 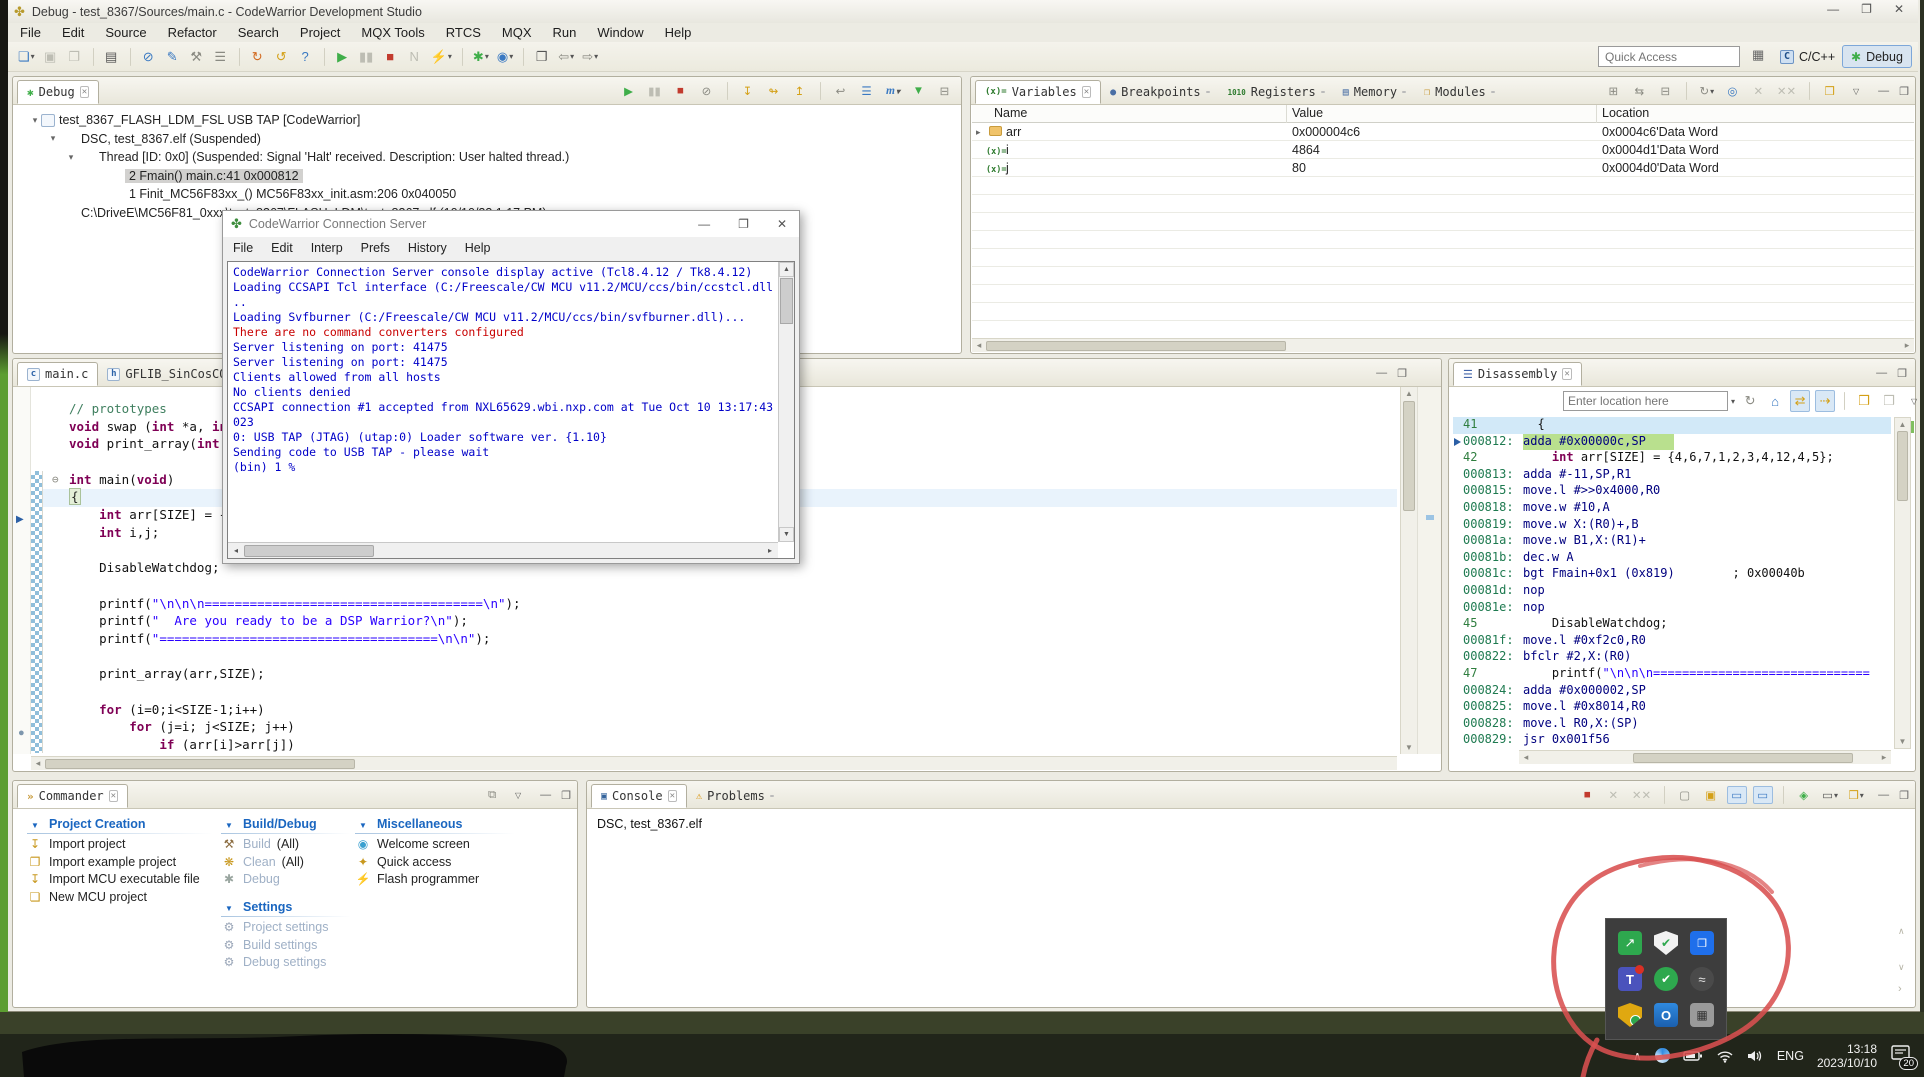 What do you see at coordinates (1645, 401) in the screenshot?
I see `location-input` at bounding box center [1645, 401].